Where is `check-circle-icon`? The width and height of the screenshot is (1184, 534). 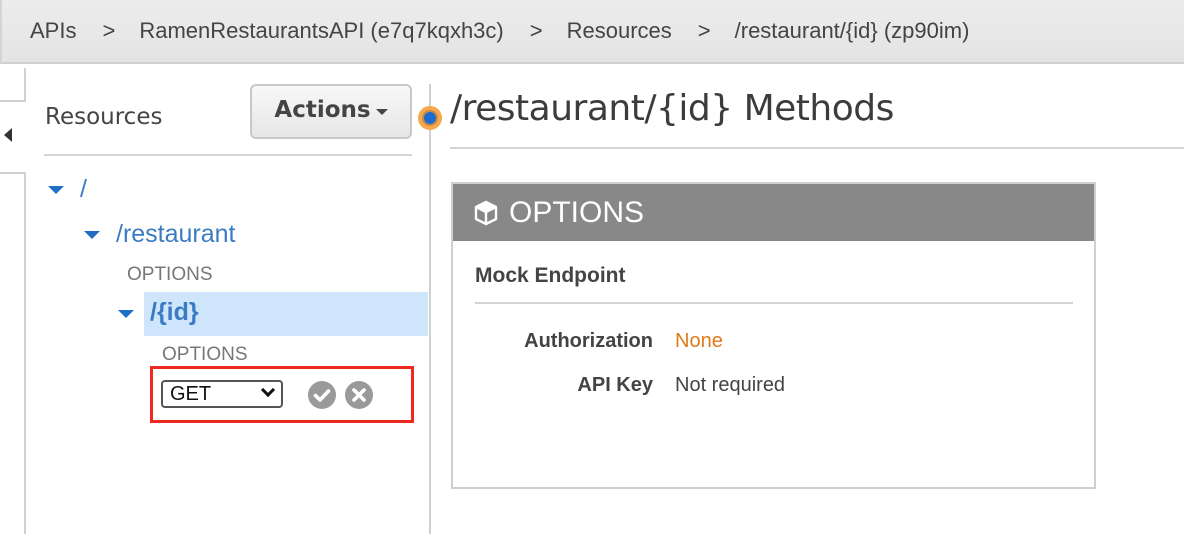
check-circle-icon is located at coordinates (322, 395).